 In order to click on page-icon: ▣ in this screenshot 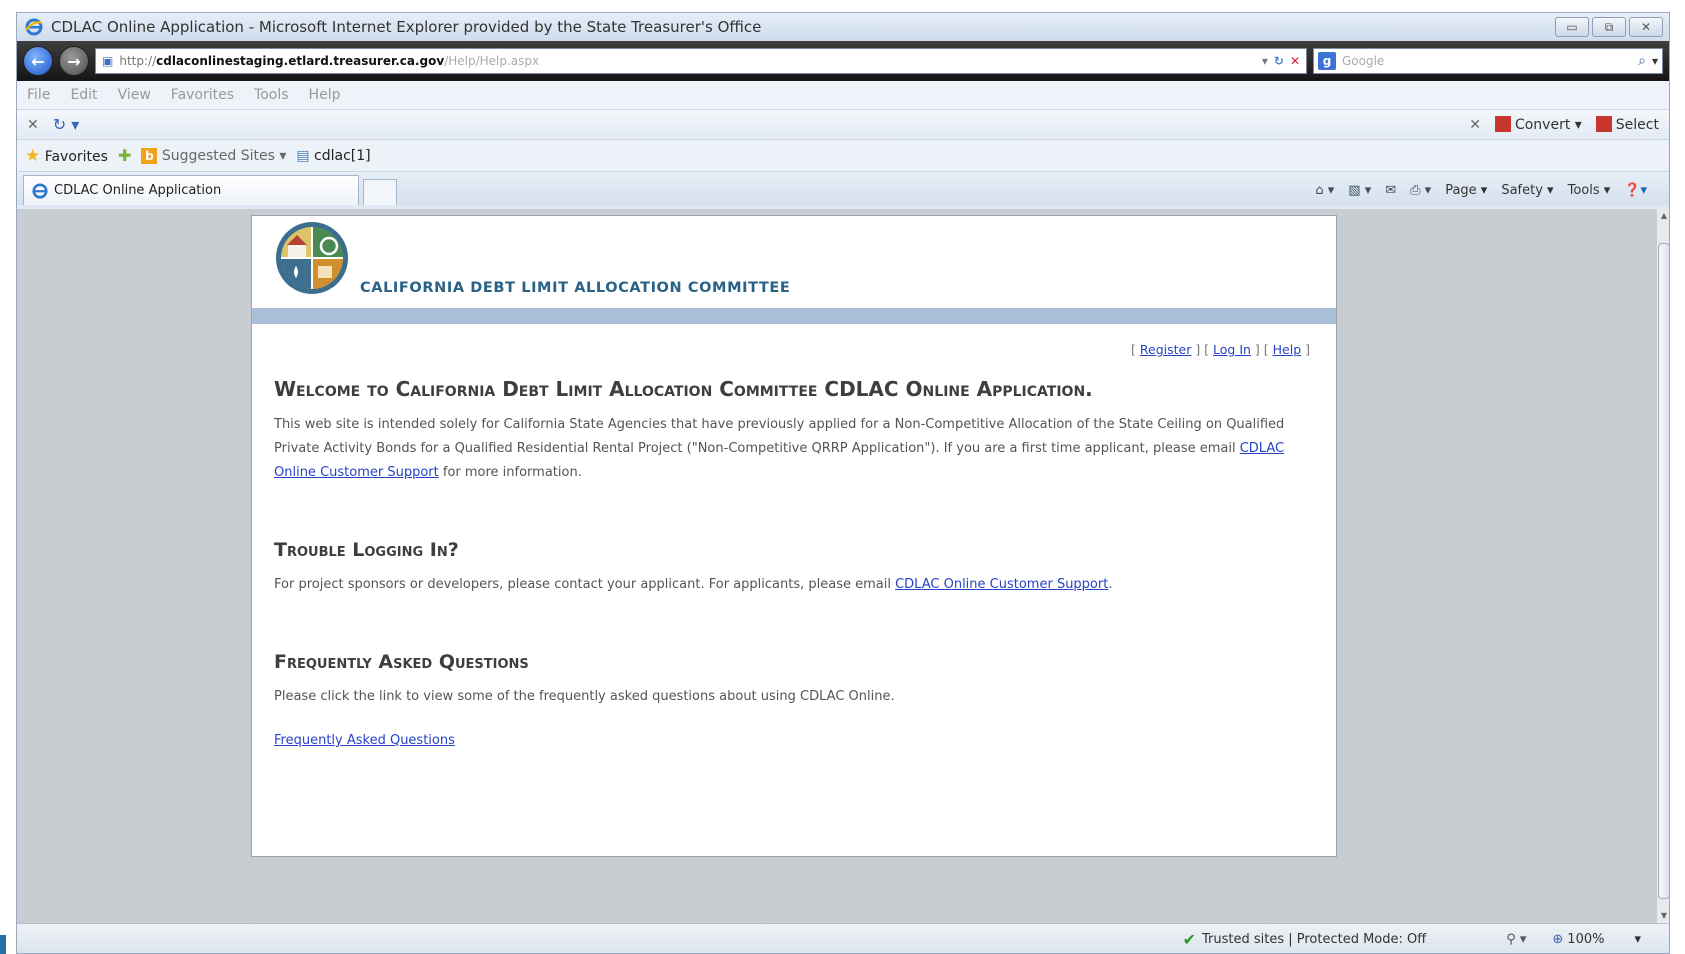, I will do `click(108, 61)`.